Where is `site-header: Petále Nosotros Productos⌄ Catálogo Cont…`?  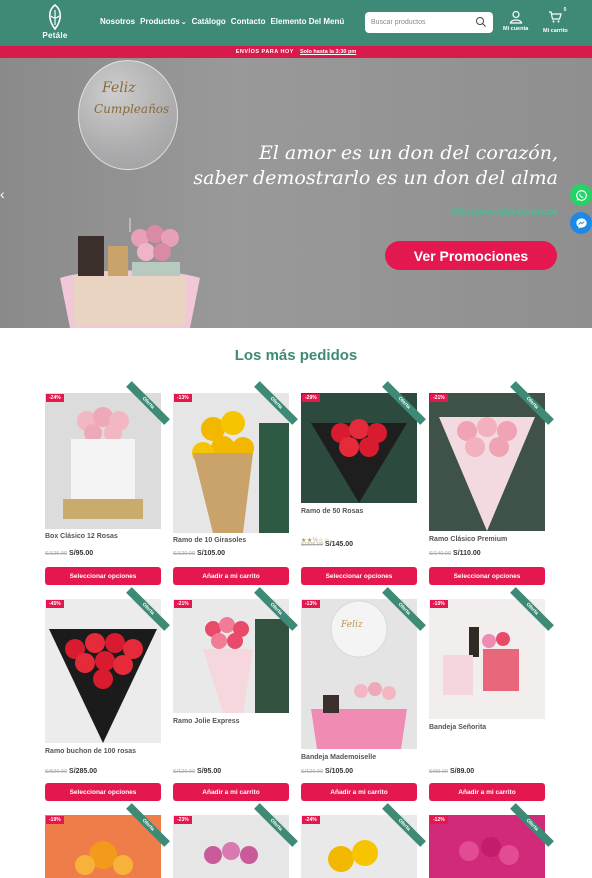
site-header: Petále Nosotros Productos⌄ Catálogo Cont… is located at coordinates (296, 23).